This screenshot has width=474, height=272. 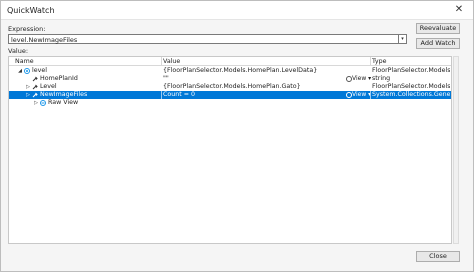 What do you see at coordinates (39, 70) in the screenshot?
I see `row-name: level` at bounding box center [39, 70].